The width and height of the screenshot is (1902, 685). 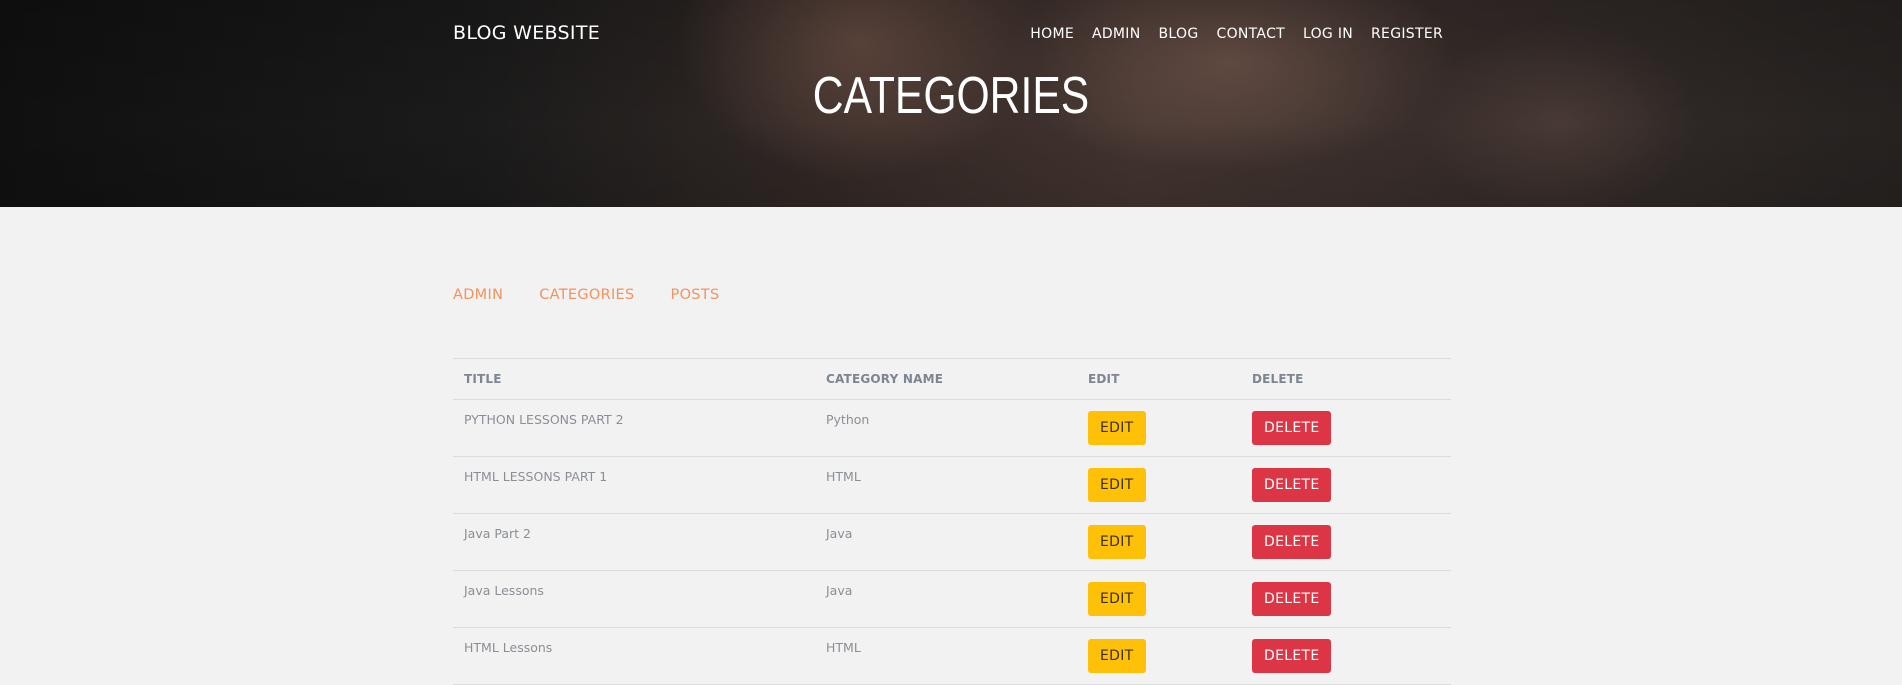 What do you see at coordinates (1251, 34) in the screenshot?
I see `nav-contact-link: CONTACT` at bounding box center [1251, 34].